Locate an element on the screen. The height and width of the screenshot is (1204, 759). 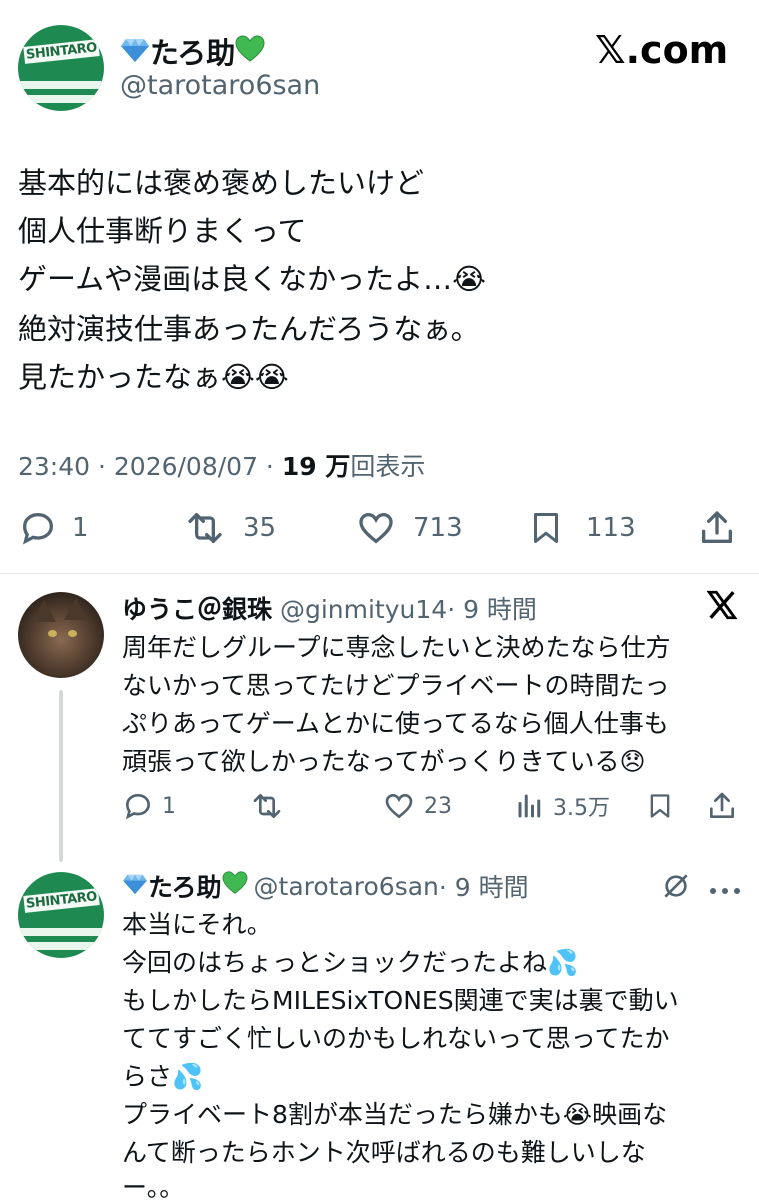
views-button: 3.5万 is located at coordinates (562, 806).